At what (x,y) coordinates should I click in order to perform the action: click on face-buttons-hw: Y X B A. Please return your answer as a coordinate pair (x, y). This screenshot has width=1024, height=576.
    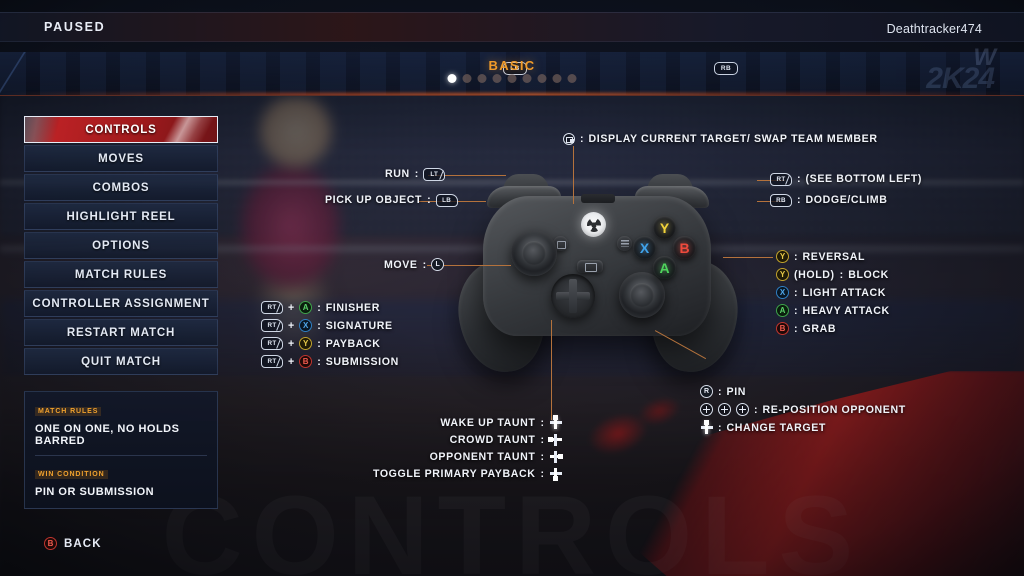
    Looking at the image, I should click on (664, 247).